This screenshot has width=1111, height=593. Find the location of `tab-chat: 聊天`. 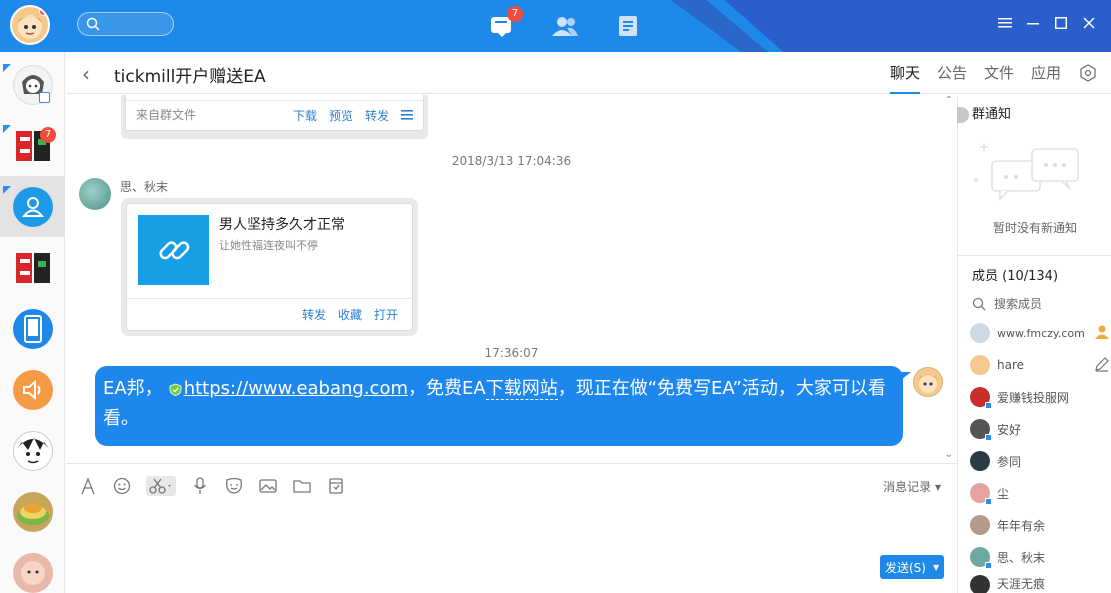

tab-chat: 聊天 is located at coordinates (904, 73).